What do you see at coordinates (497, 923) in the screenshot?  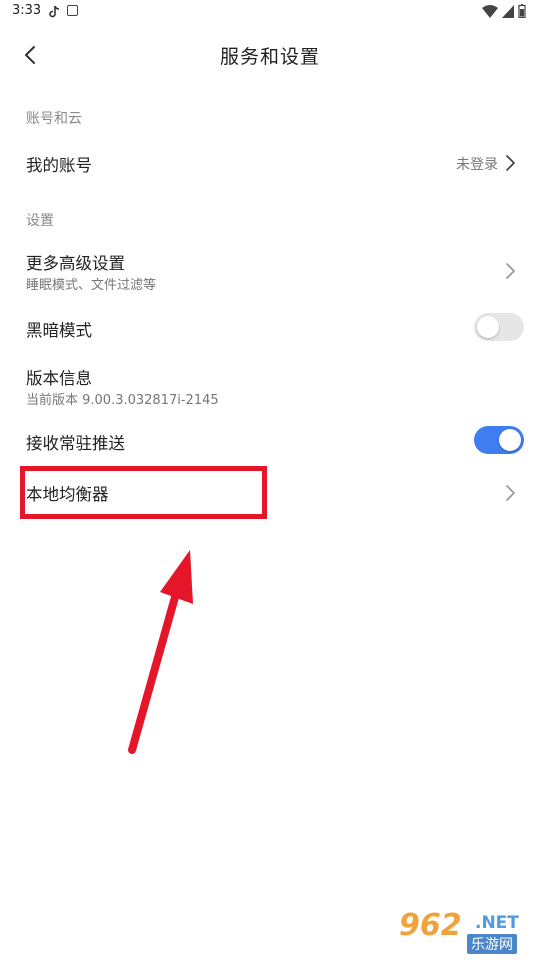 I see `watermark-domain: .NET` at bounding box center [497, 923].